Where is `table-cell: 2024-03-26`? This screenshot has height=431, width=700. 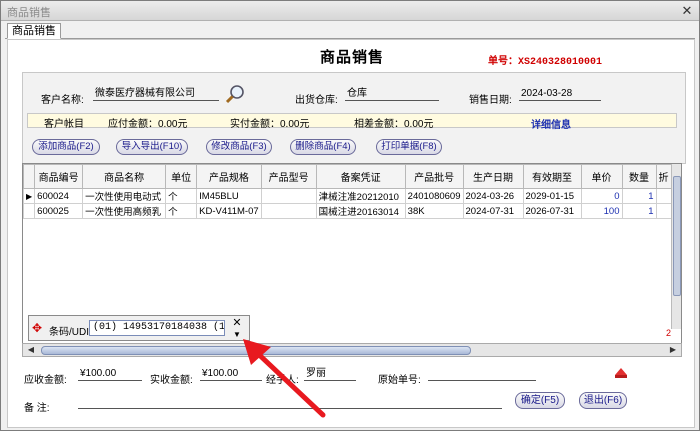 table-cell: 2024-03-26 is located at coordinates (493, 196).